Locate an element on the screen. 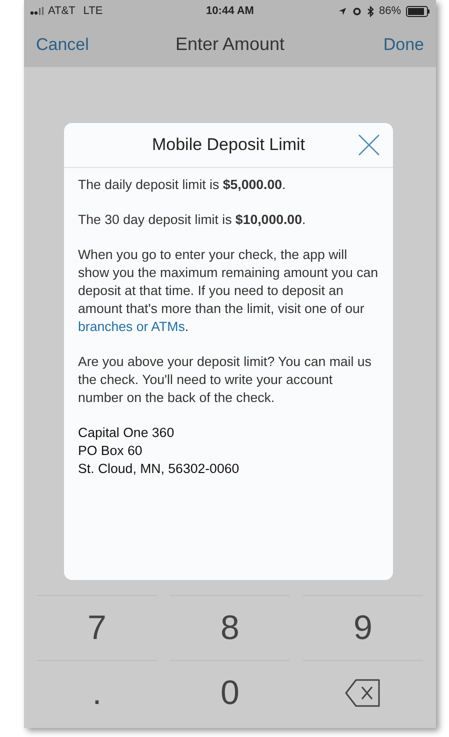 This screenshot has height=737, width=449. network-label: LTE is located at coordinates (93, 11).